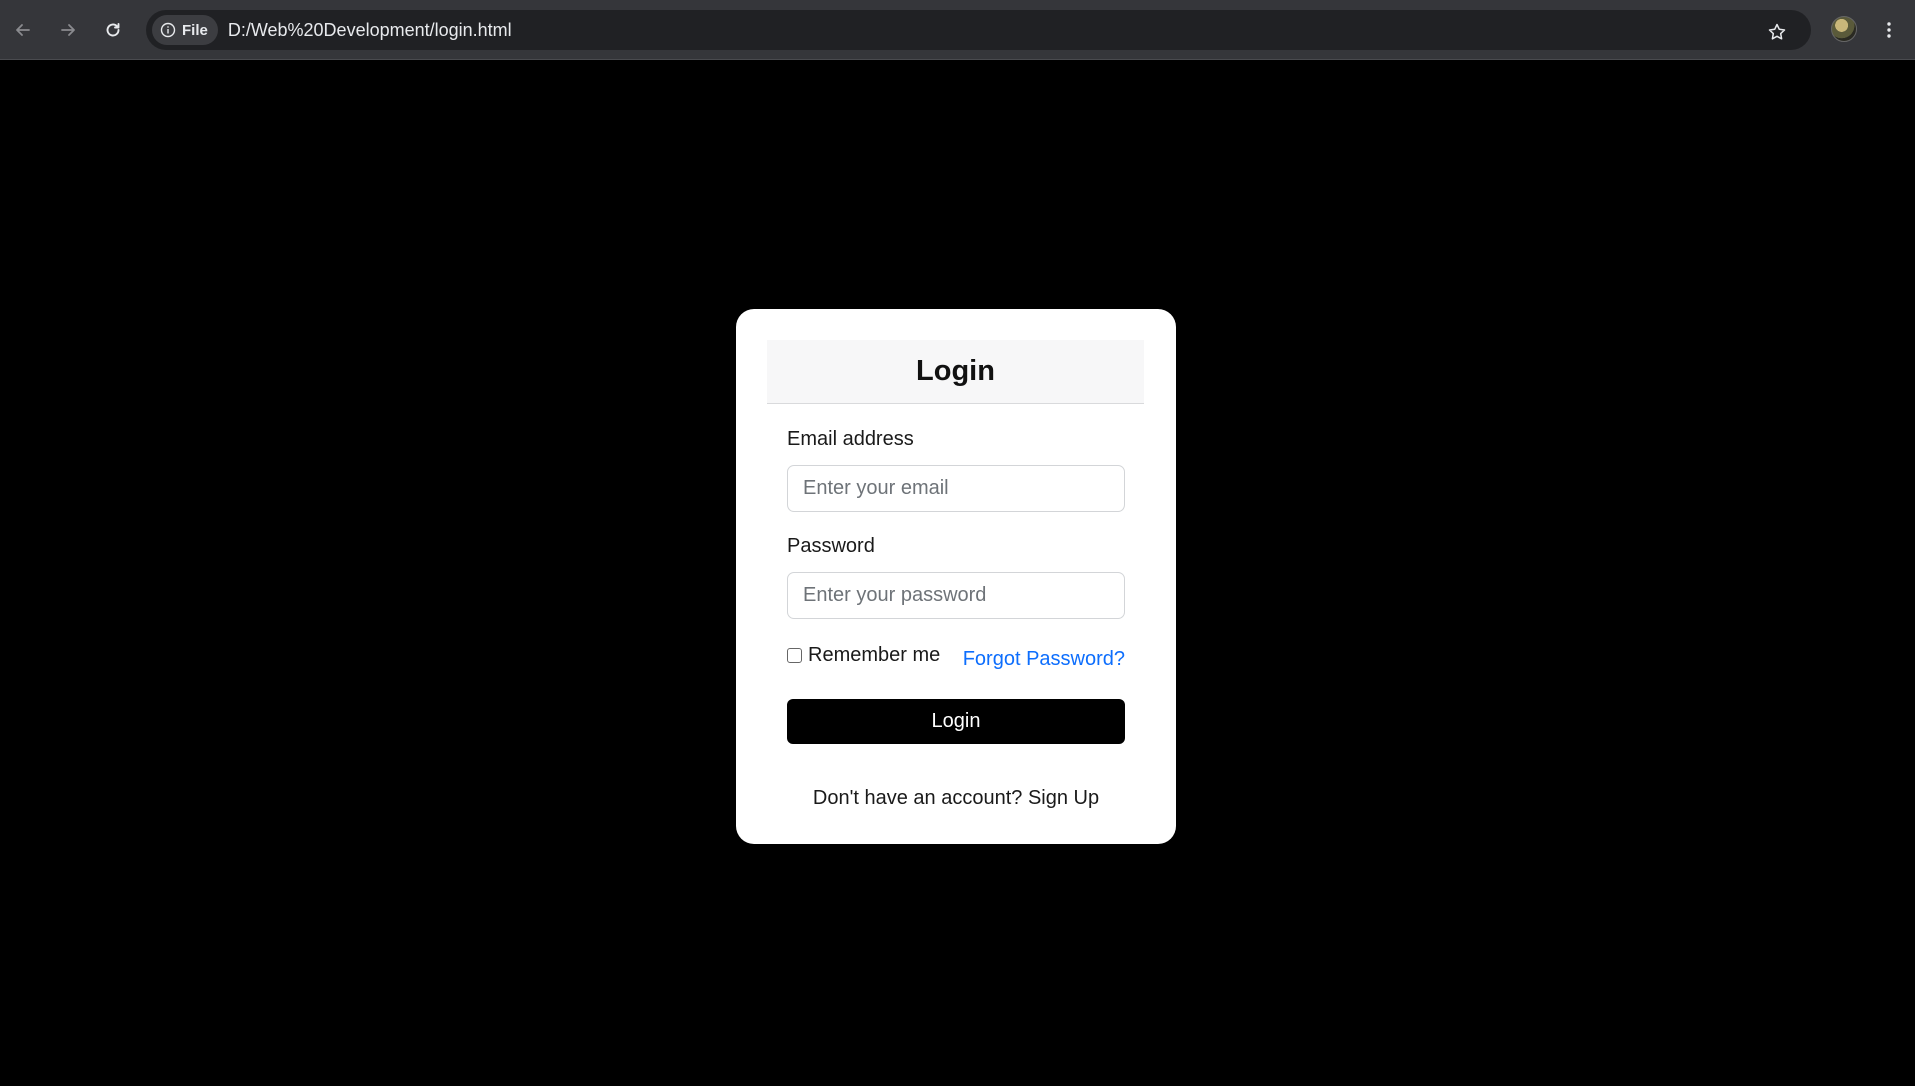  Describe the element at coordinates (370, 30) in the screenshot. I see `url-text: D:/Web%20Development/login.html` at that location.